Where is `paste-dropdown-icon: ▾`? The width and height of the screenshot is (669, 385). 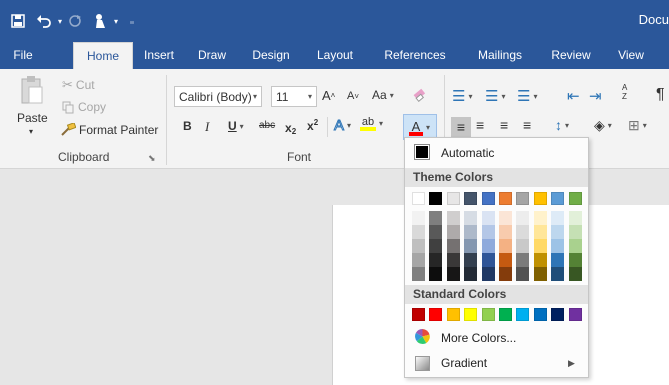
paste-dropdown-icon: ▾ is located at coordinates (31, 131).